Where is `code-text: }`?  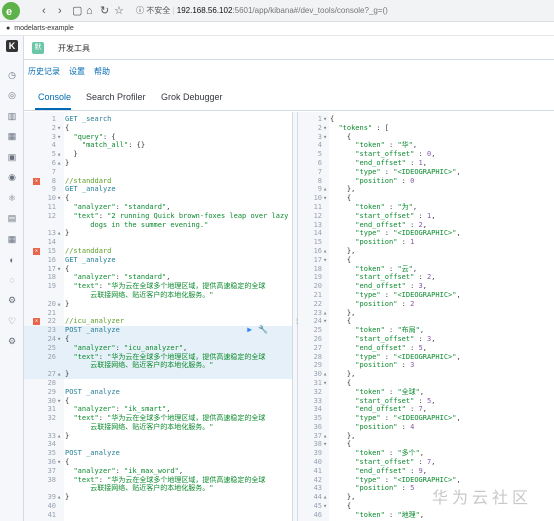 code-text: } is located at coordinates (67, 374).